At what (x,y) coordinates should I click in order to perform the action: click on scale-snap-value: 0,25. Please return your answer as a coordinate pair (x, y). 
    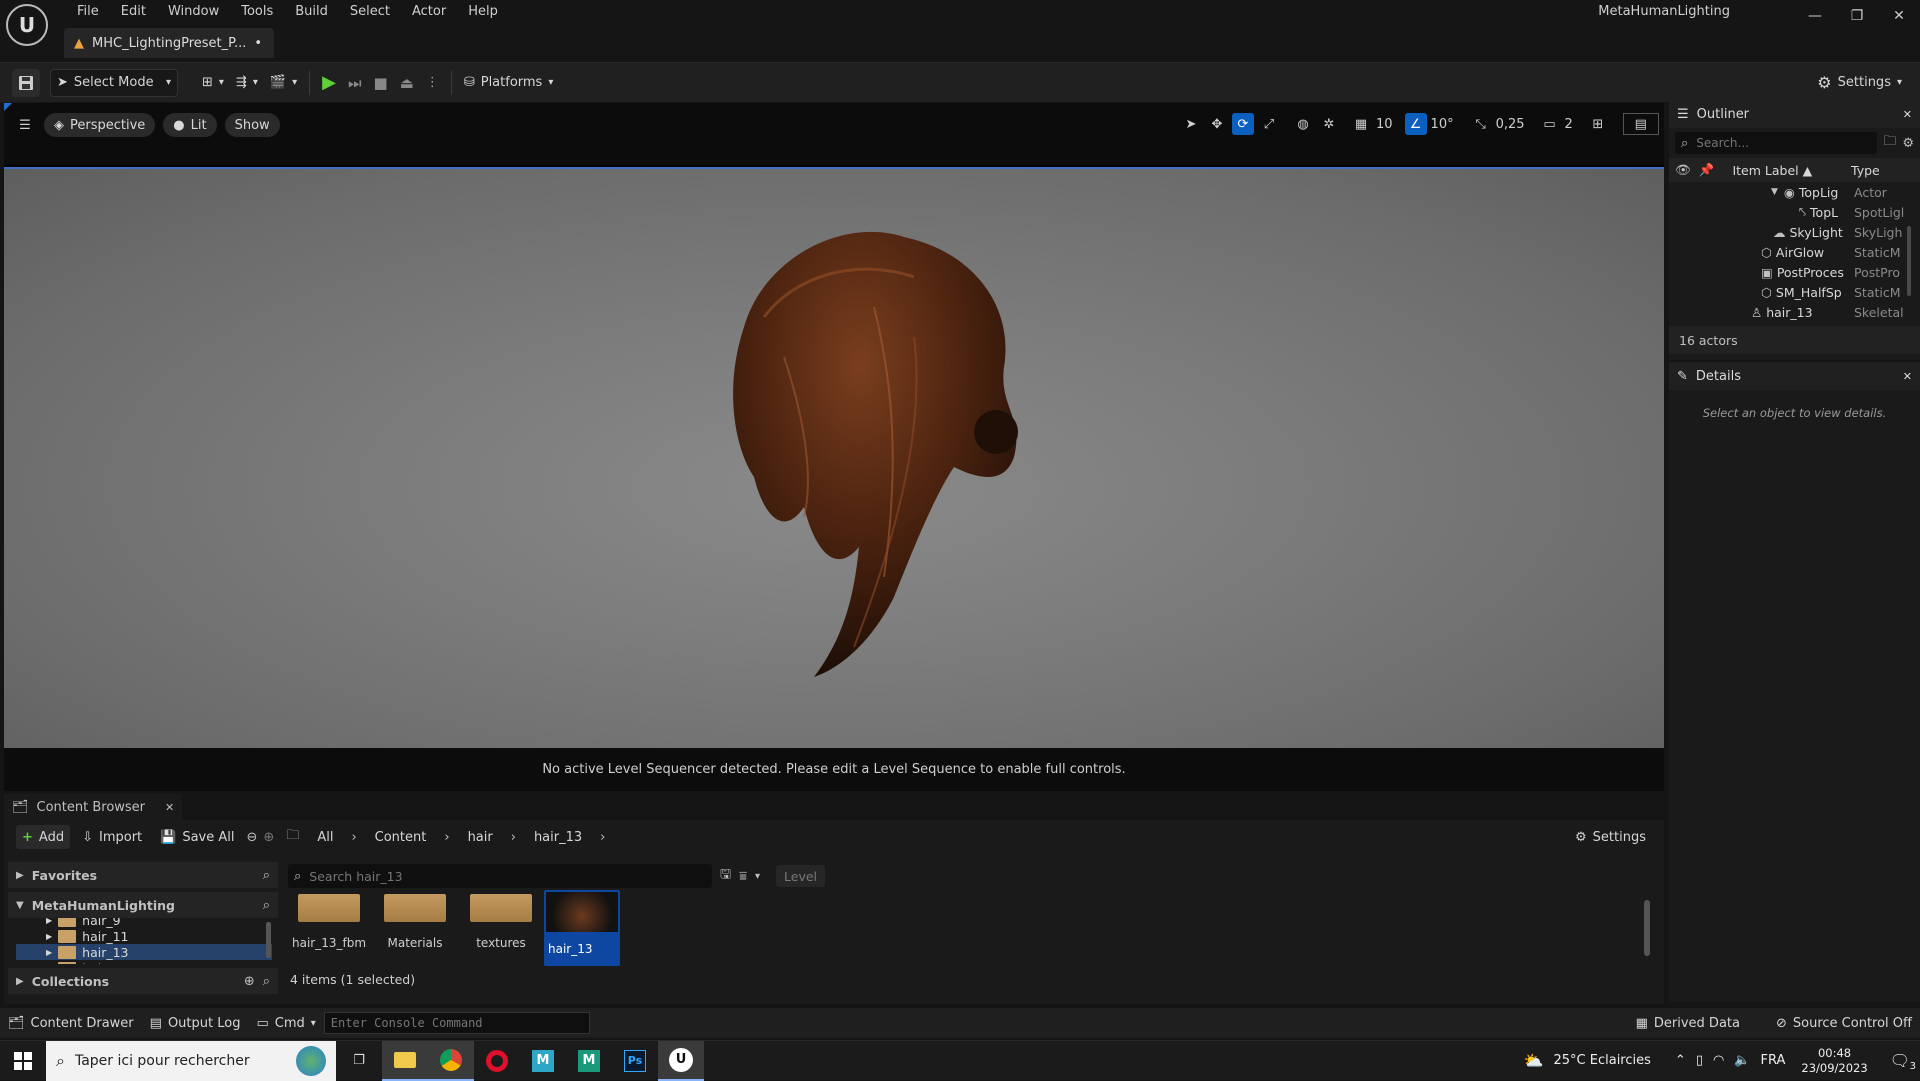
    Looking at the image, I should click on (1510, 124).